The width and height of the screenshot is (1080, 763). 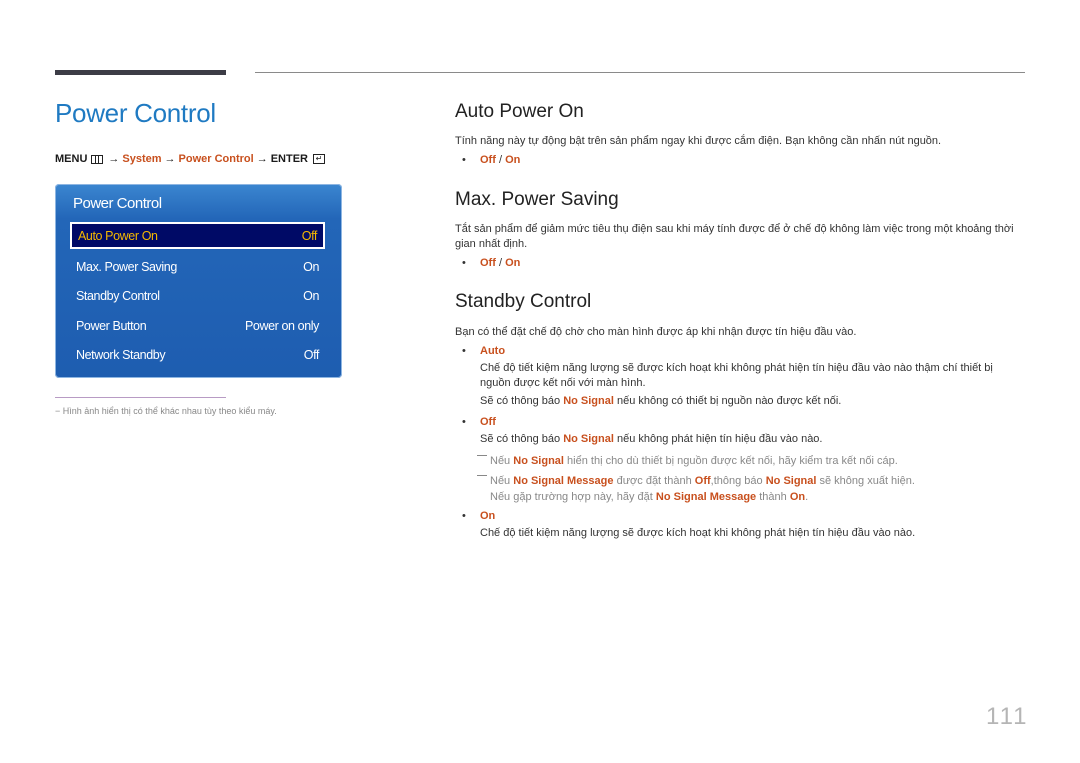 What do you see at coordinates (1007, 716) in the screenshot?
I see `page-number: 111` at bounding box center [1007, 716].